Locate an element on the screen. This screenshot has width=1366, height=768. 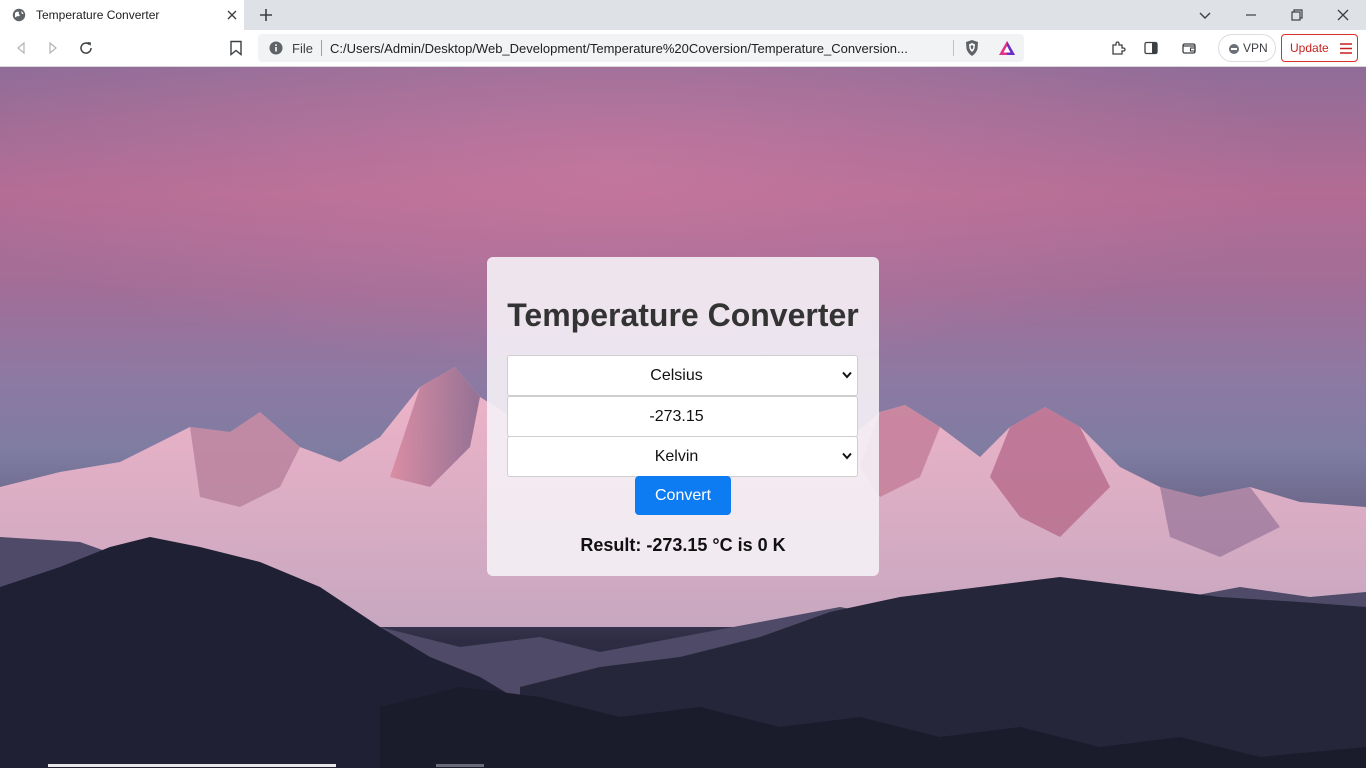
browser-tab: Temperature Converter is located at coordinates (122, 15).